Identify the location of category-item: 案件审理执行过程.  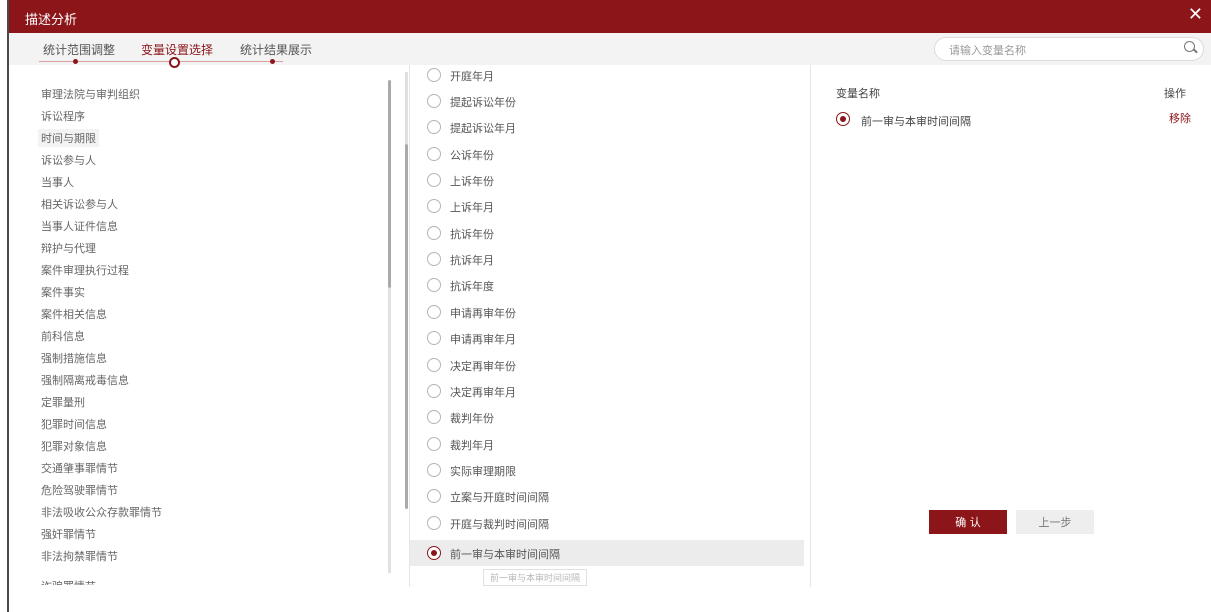
(85, 270).